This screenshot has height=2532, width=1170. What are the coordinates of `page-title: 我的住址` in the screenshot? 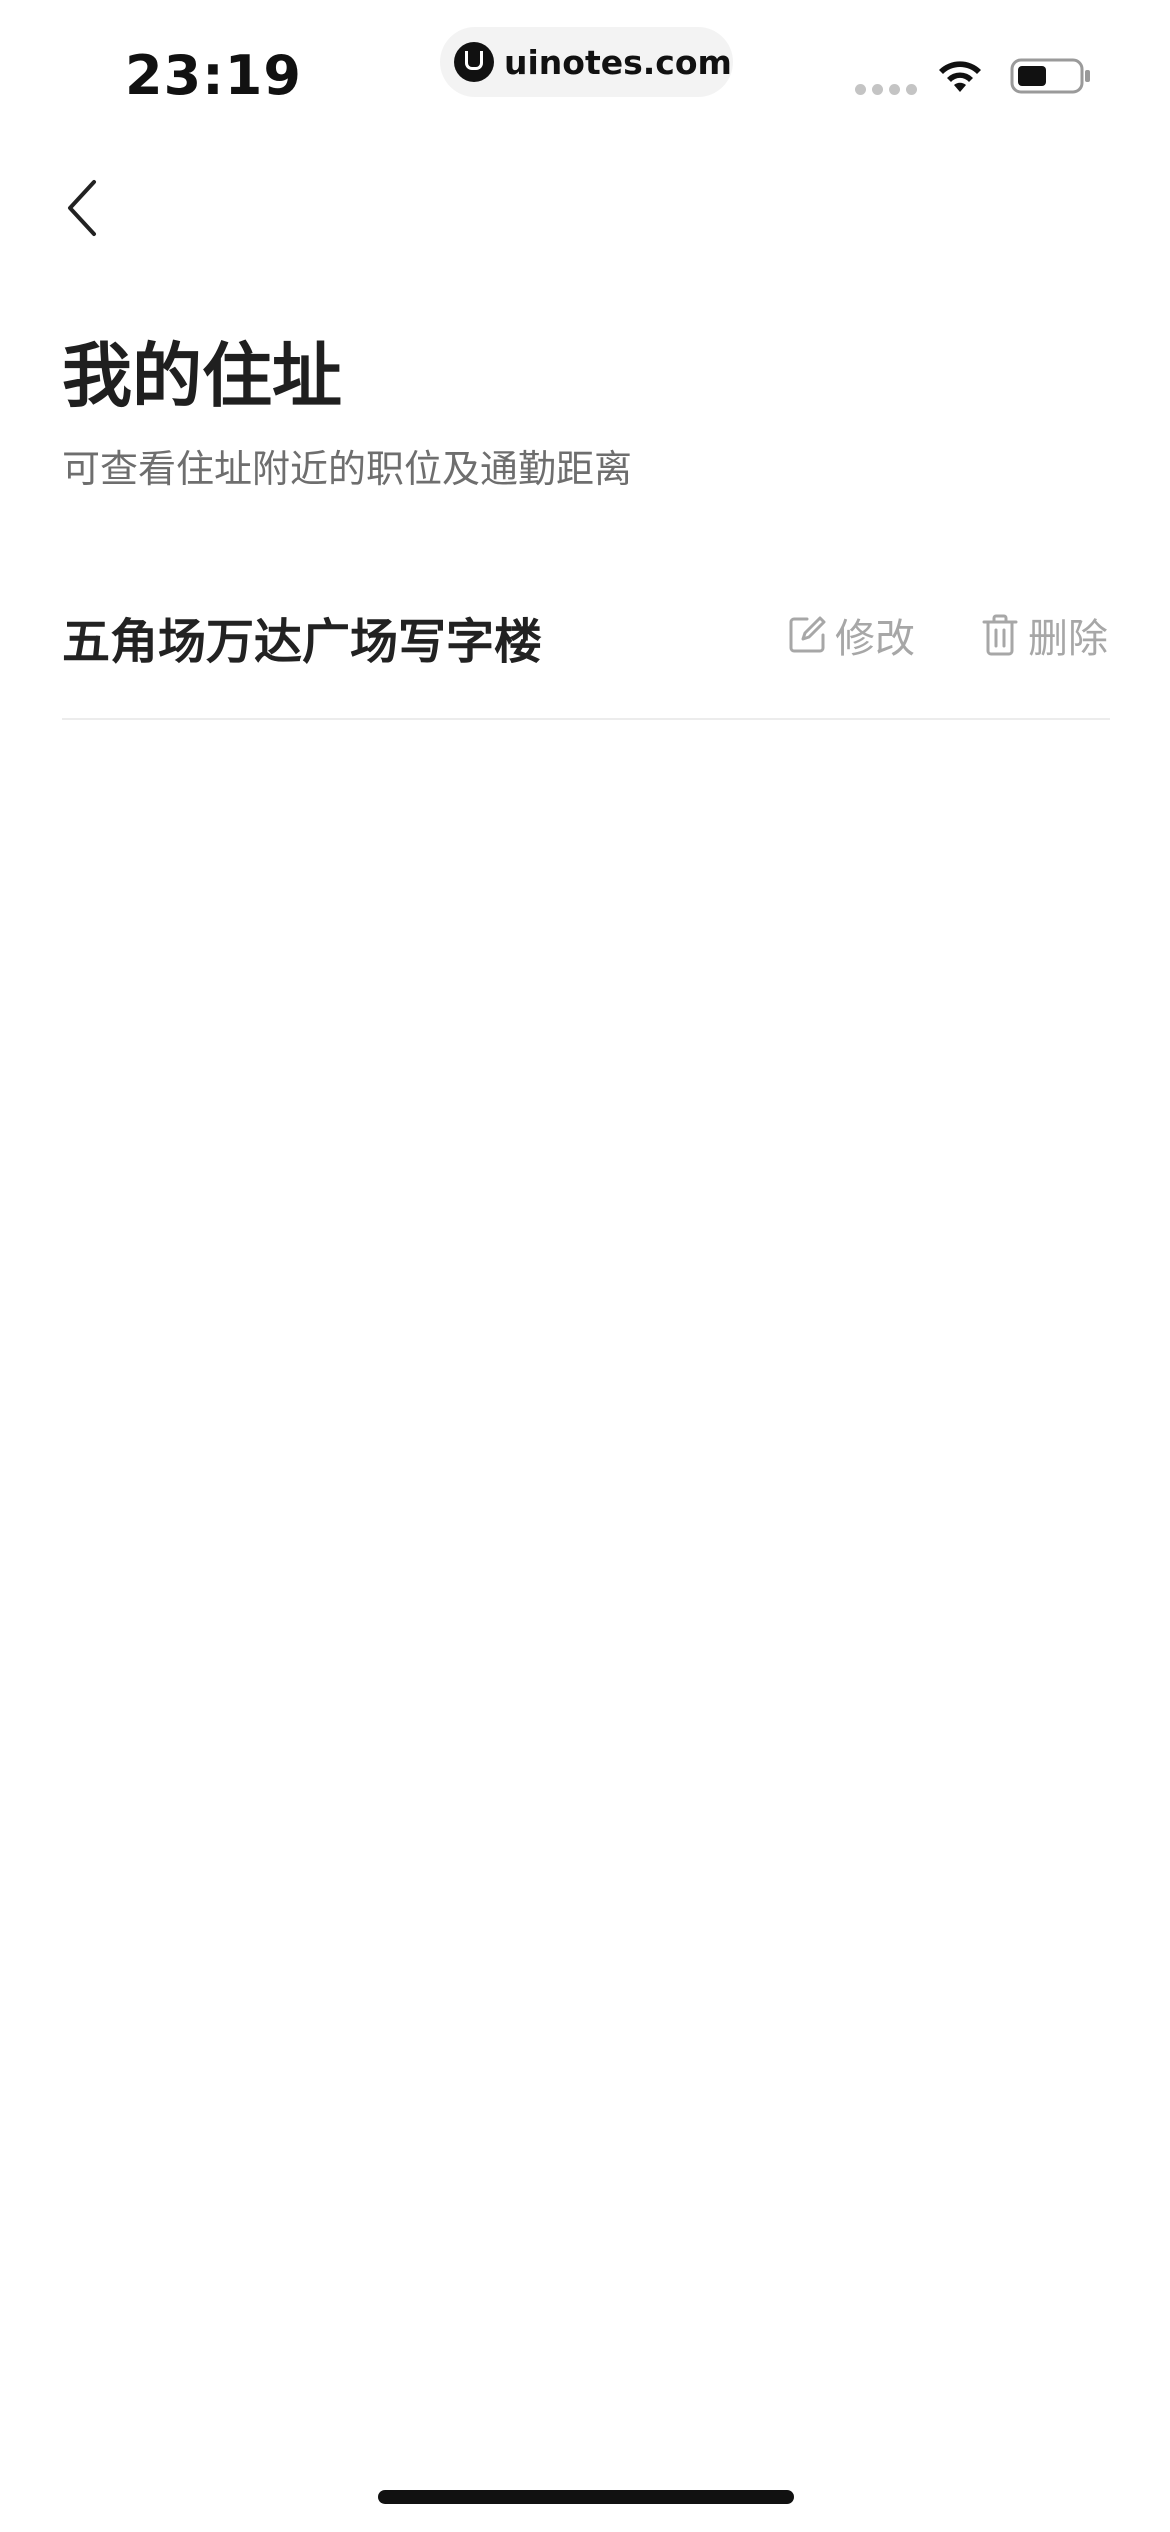 It's located at (202, 376).